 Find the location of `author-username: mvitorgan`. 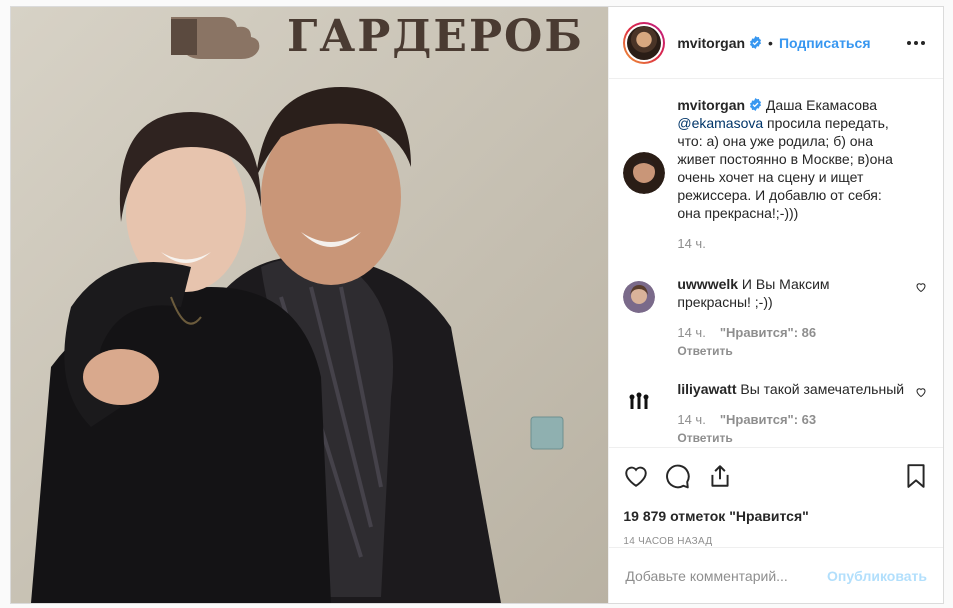

author-username: mvitorgan is located at coordinates (711, 43).